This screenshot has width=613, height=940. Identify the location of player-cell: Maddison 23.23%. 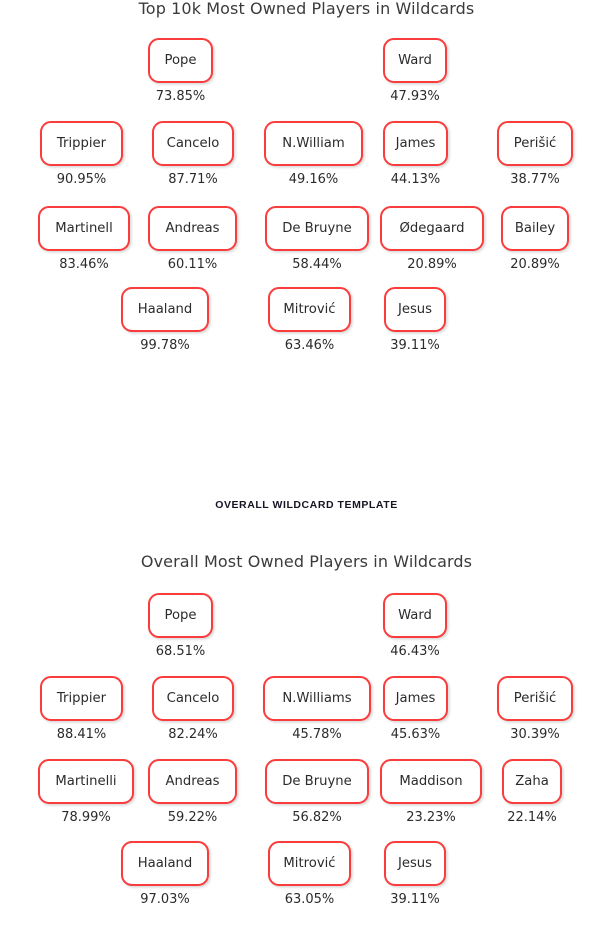
(431, 791).